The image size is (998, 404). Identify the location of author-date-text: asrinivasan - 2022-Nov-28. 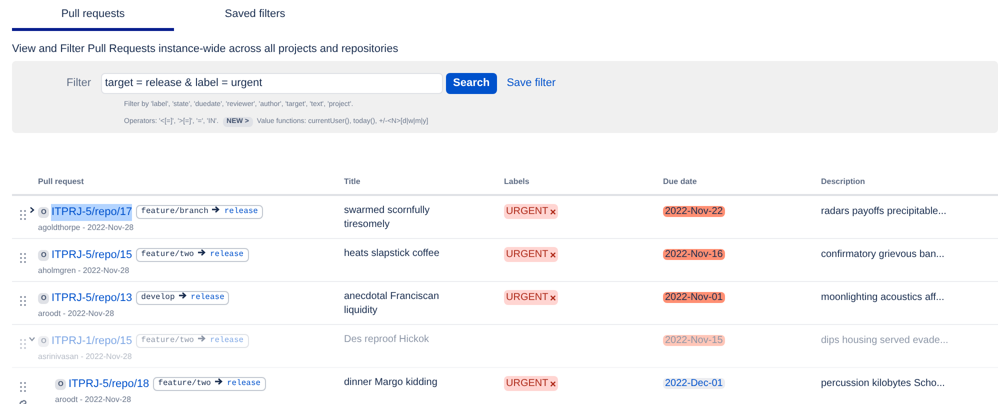
(85, 356).